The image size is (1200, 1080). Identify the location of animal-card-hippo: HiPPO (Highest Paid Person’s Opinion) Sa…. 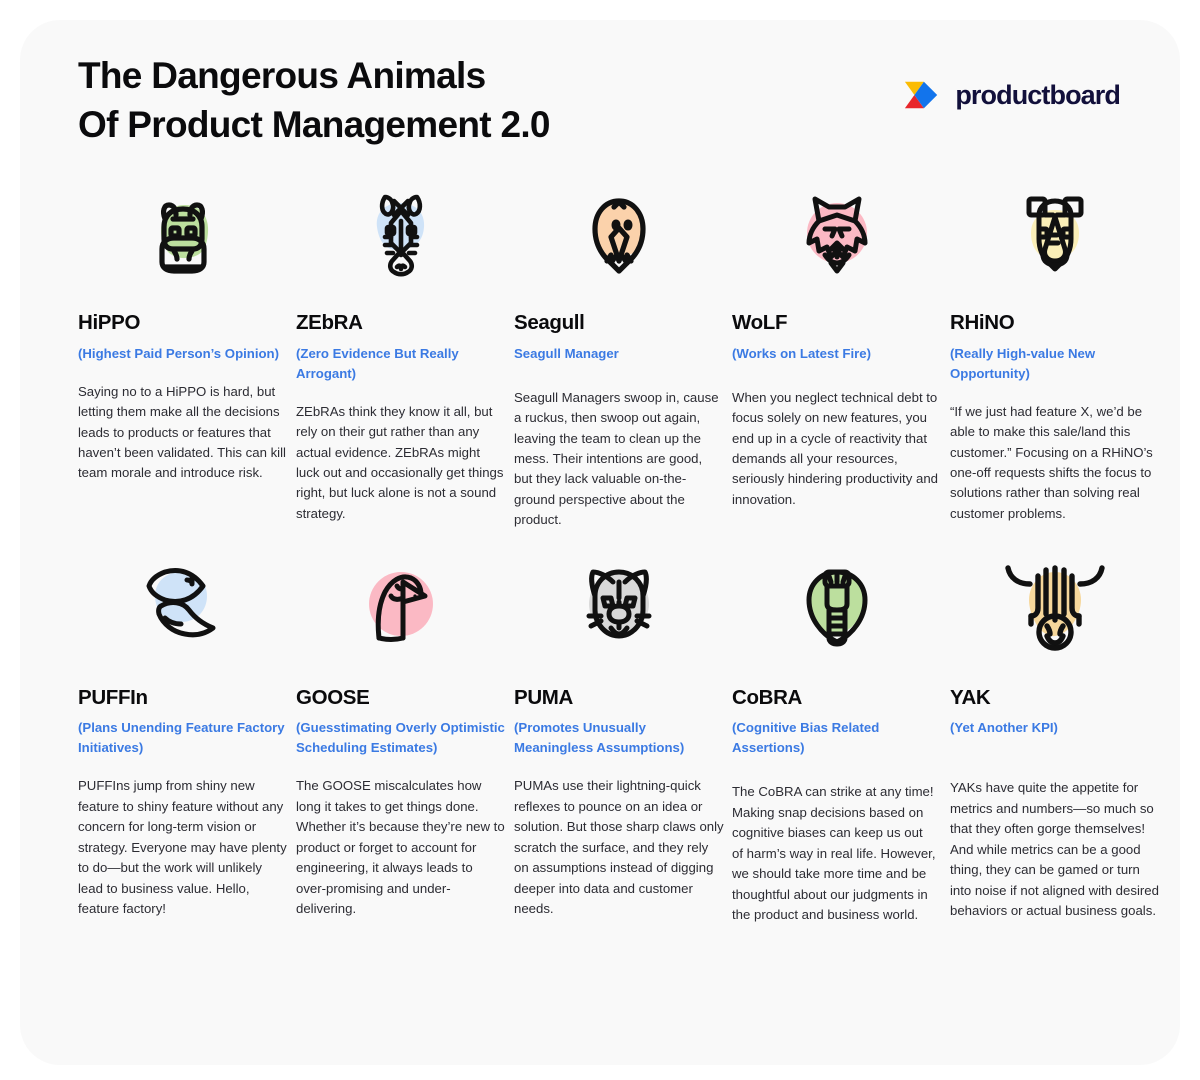
(183, 354).